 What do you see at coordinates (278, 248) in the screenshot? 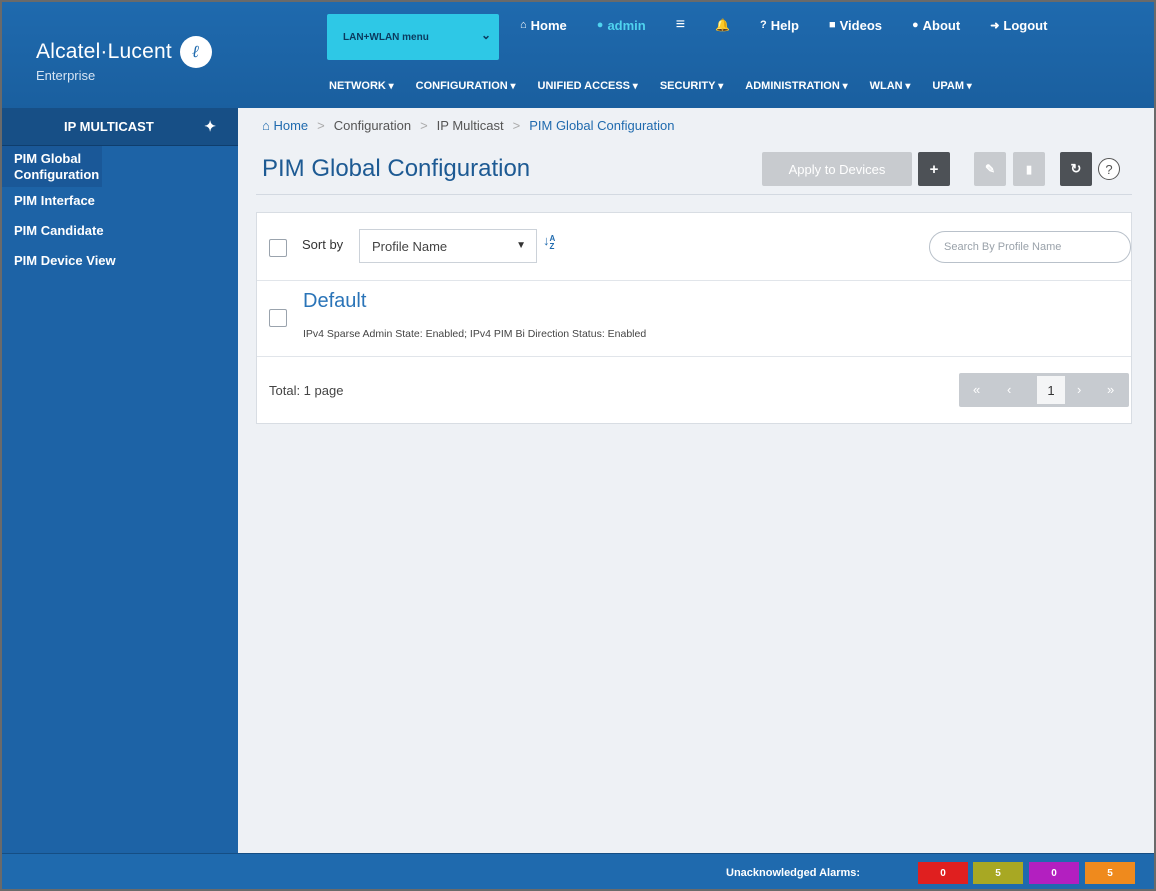
I see `select-all-checkbox` at bounding box center [278, 248].